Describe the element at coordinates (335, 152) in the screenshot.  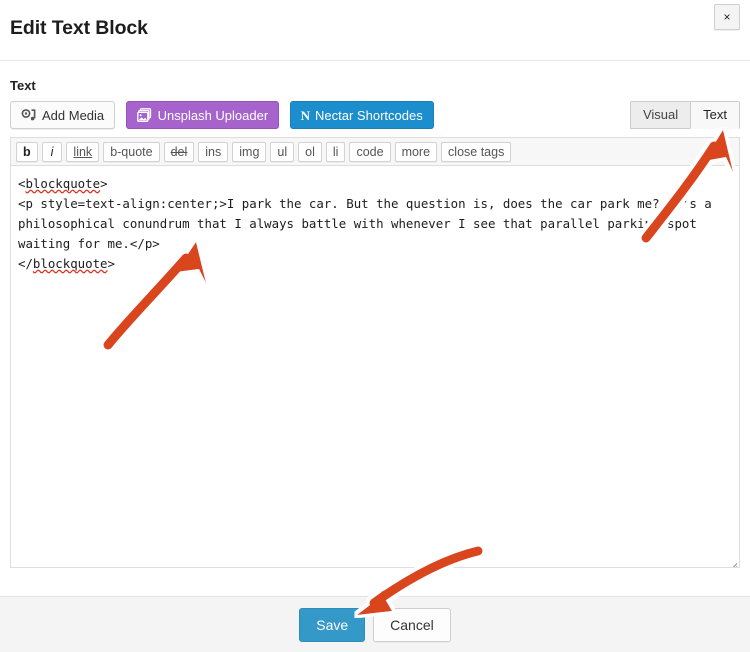
I see `quicktag-li: li` at that location.